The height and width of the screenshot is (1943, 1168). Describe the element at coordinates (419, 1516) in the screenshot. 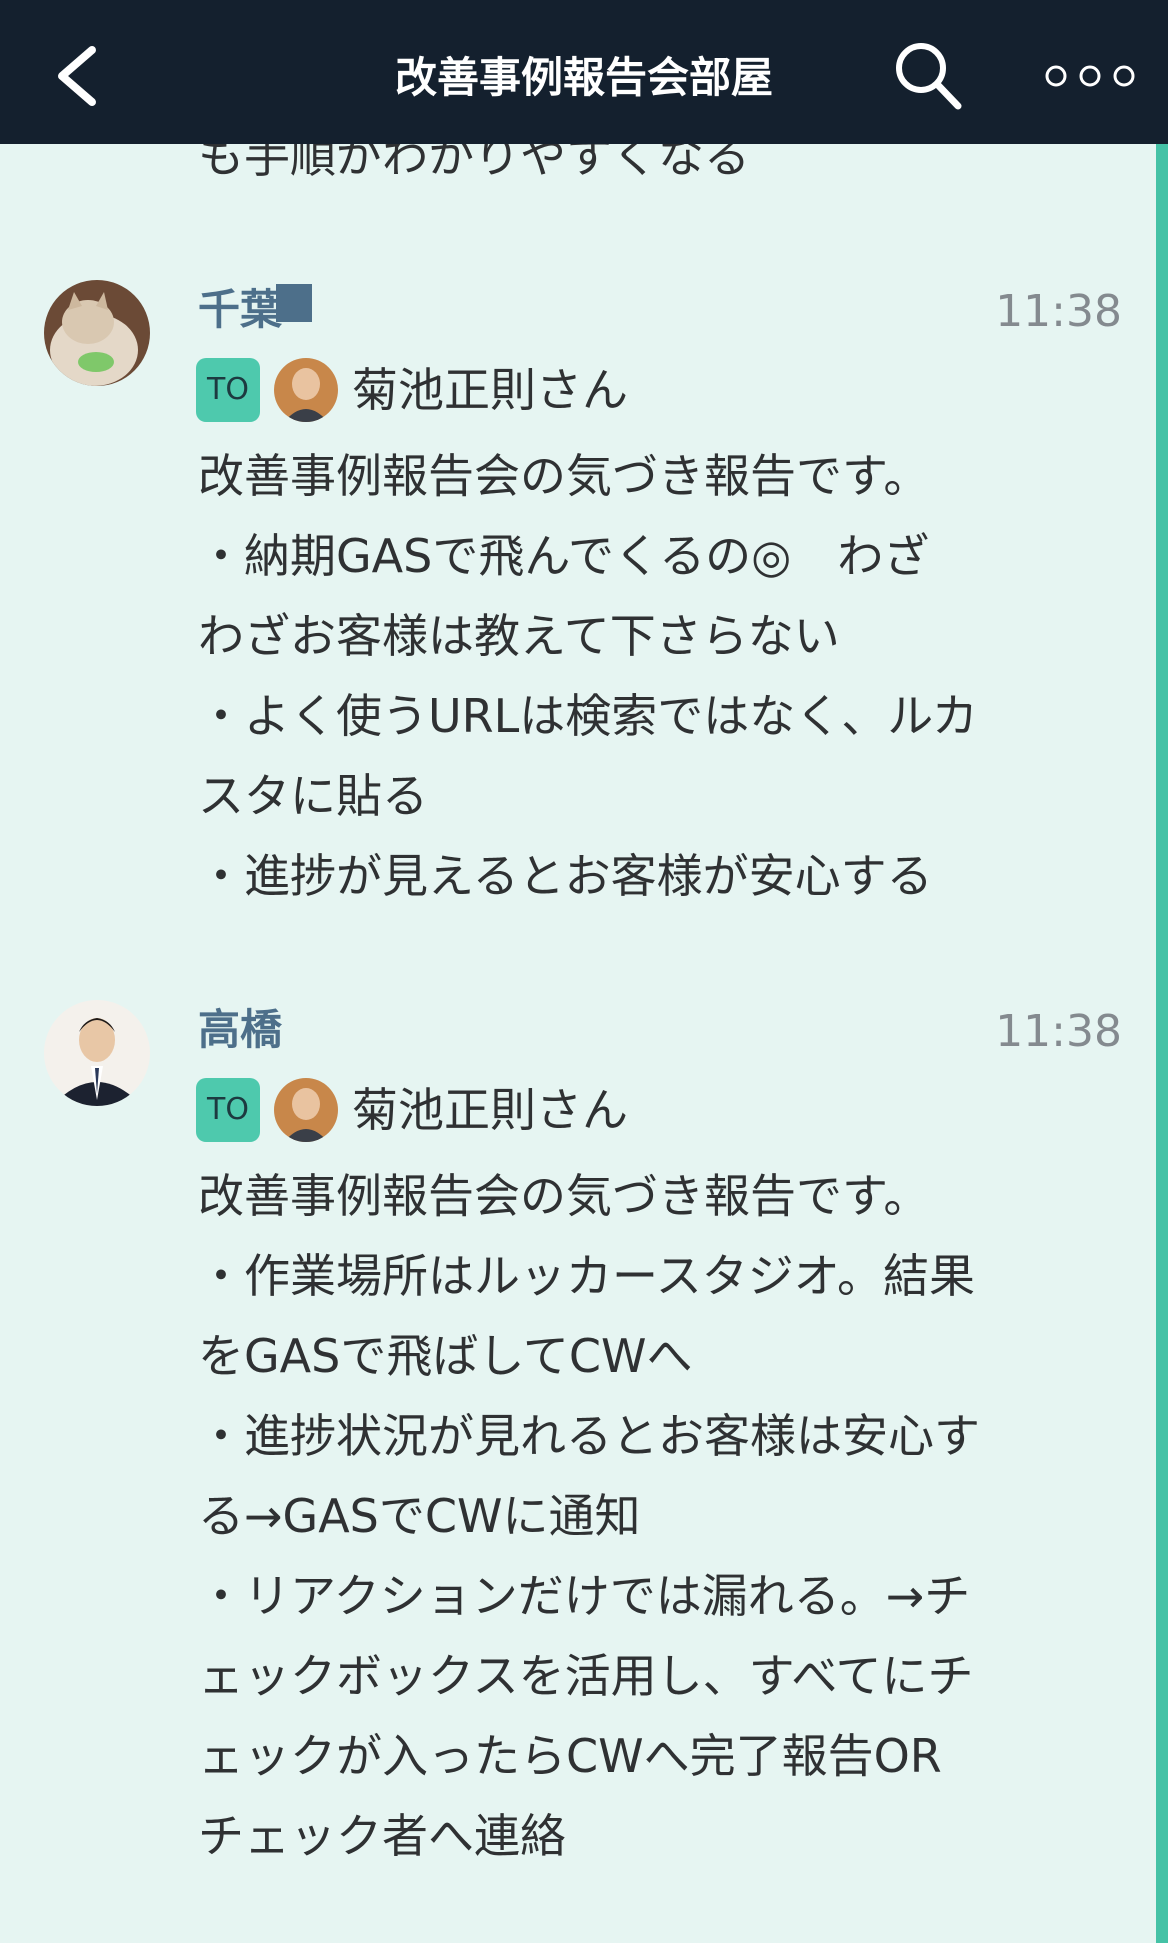

I see `message-line: る→GASでCWに通知` at that location.